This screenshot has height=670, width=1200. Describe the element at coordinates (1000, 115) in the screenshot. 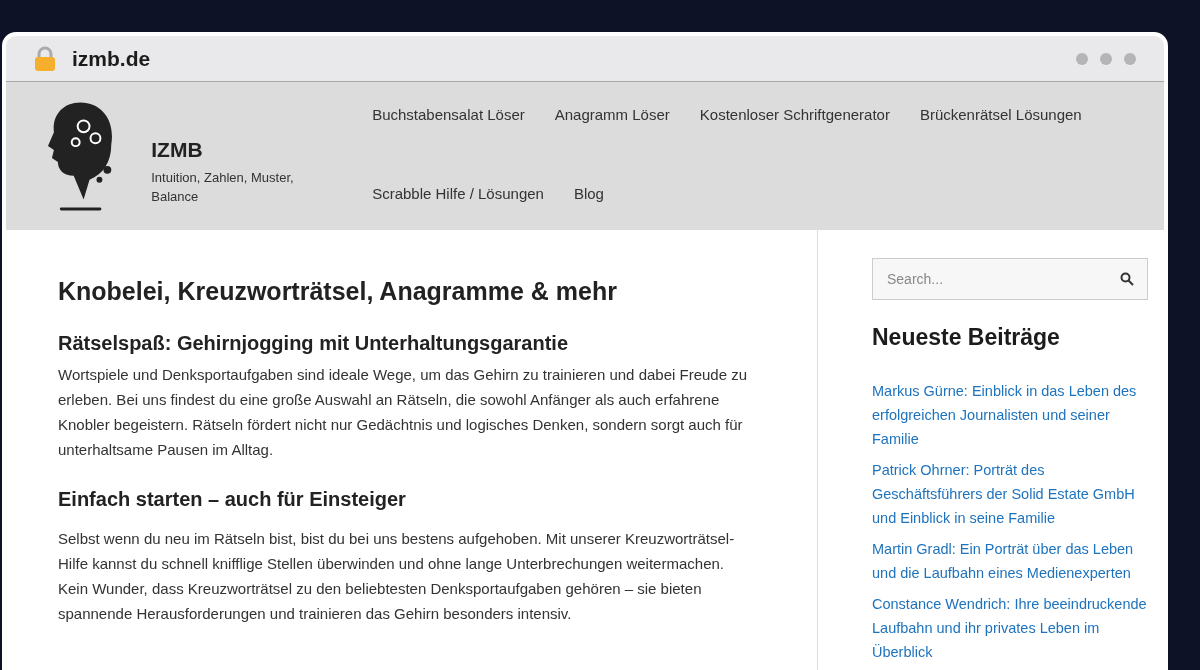

I see `nav-link: Brückenrätsel Lösungen` at that location.